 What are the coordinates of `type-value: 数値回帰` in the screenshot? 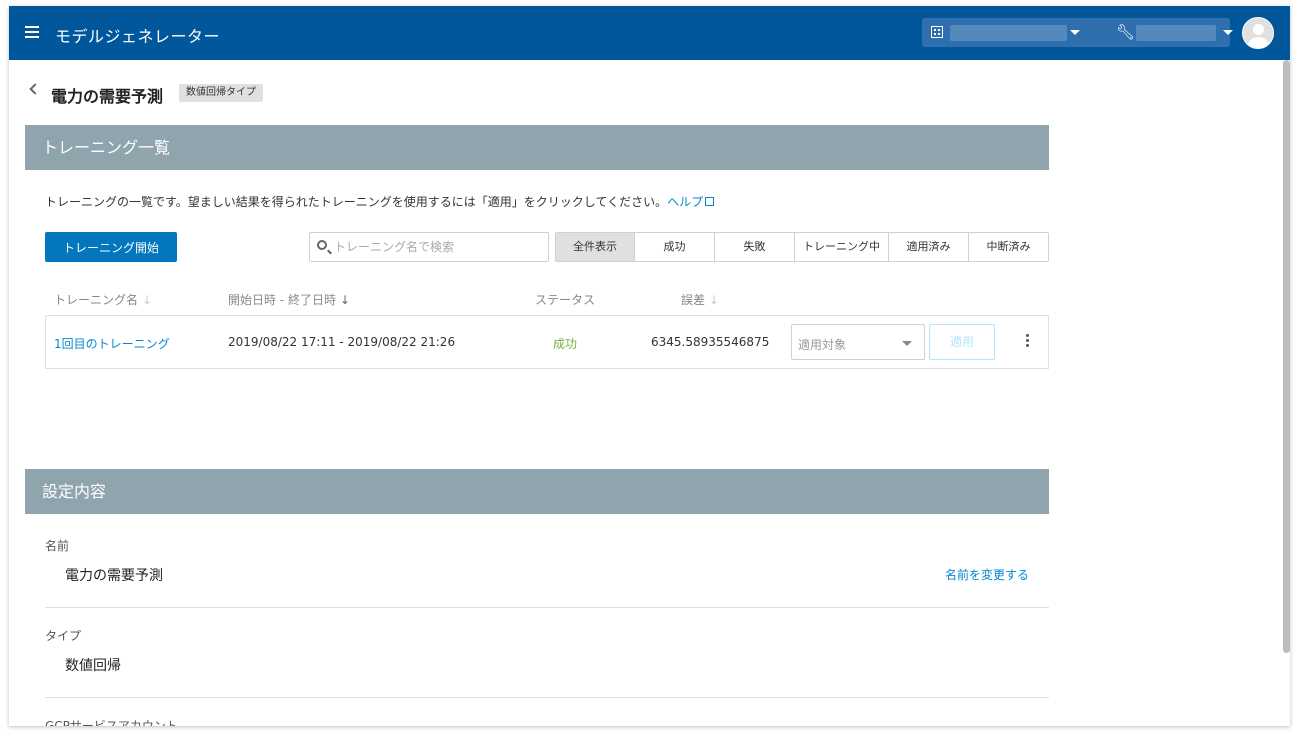 It's located at (93, 666).